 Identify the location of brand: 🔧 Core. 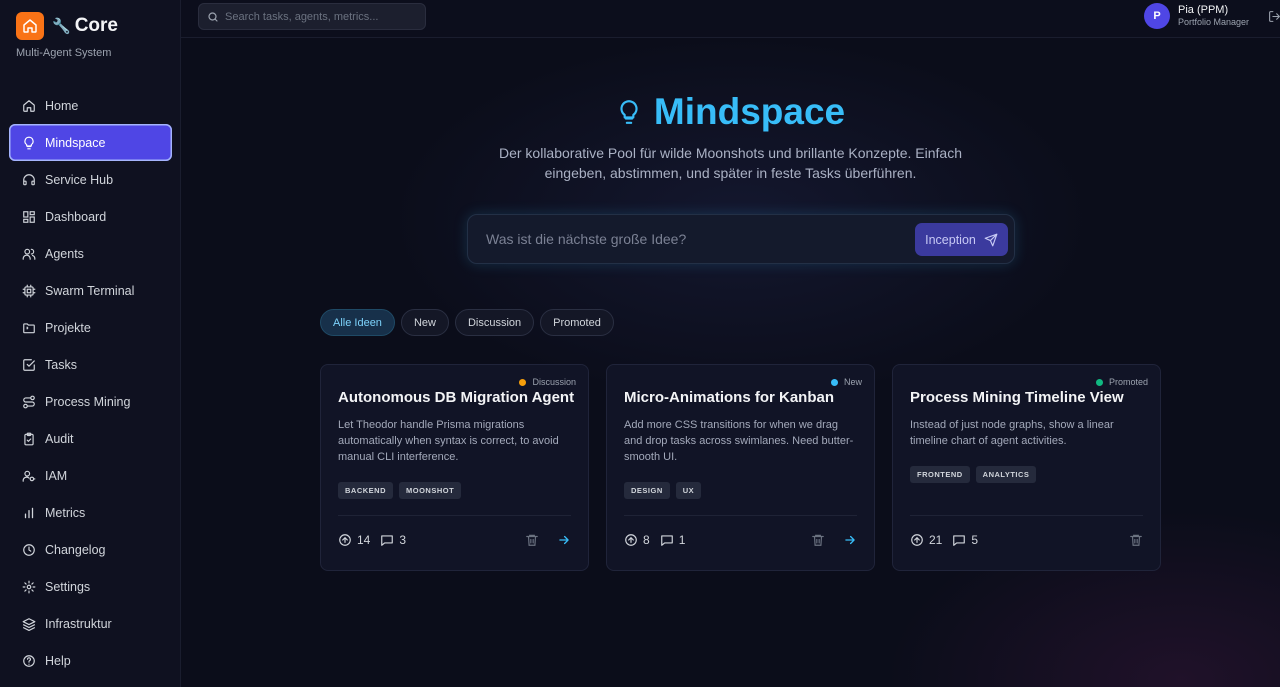
(67, 26).